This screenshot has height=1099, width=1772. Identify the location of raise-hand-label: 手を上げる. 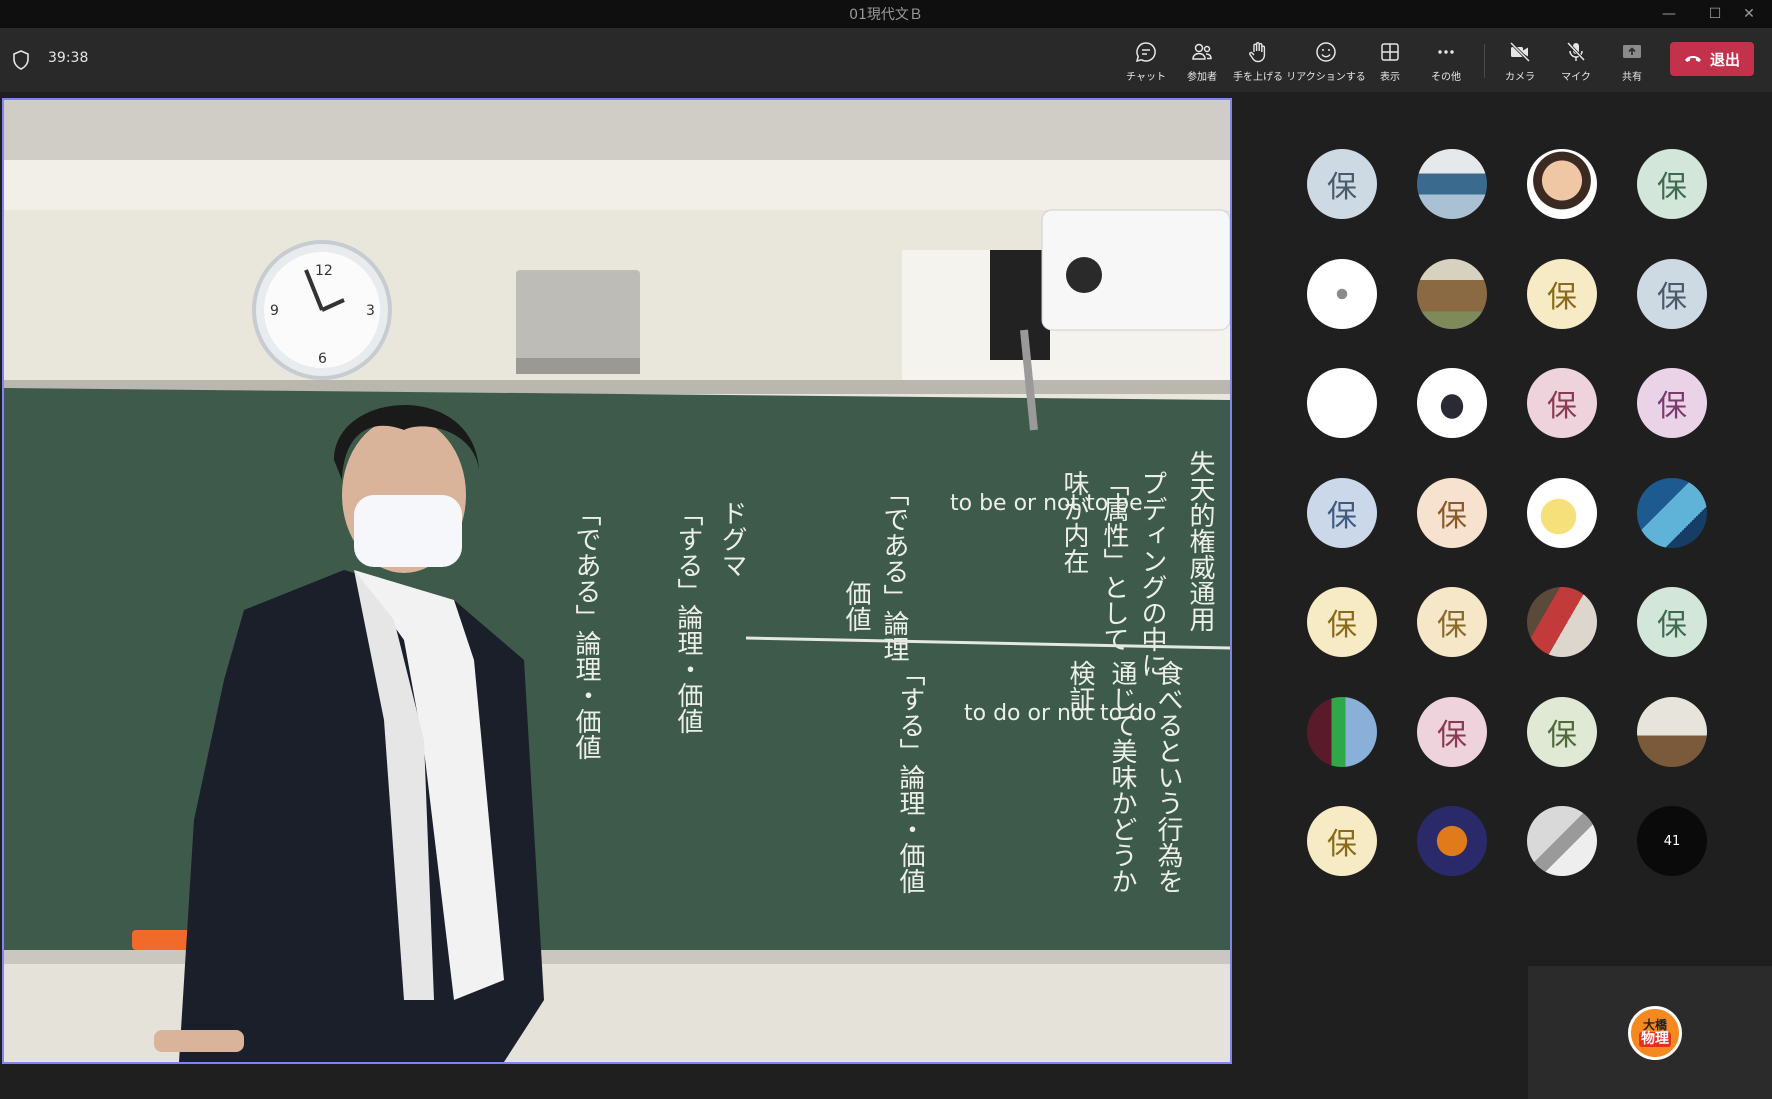
(1258, 77).